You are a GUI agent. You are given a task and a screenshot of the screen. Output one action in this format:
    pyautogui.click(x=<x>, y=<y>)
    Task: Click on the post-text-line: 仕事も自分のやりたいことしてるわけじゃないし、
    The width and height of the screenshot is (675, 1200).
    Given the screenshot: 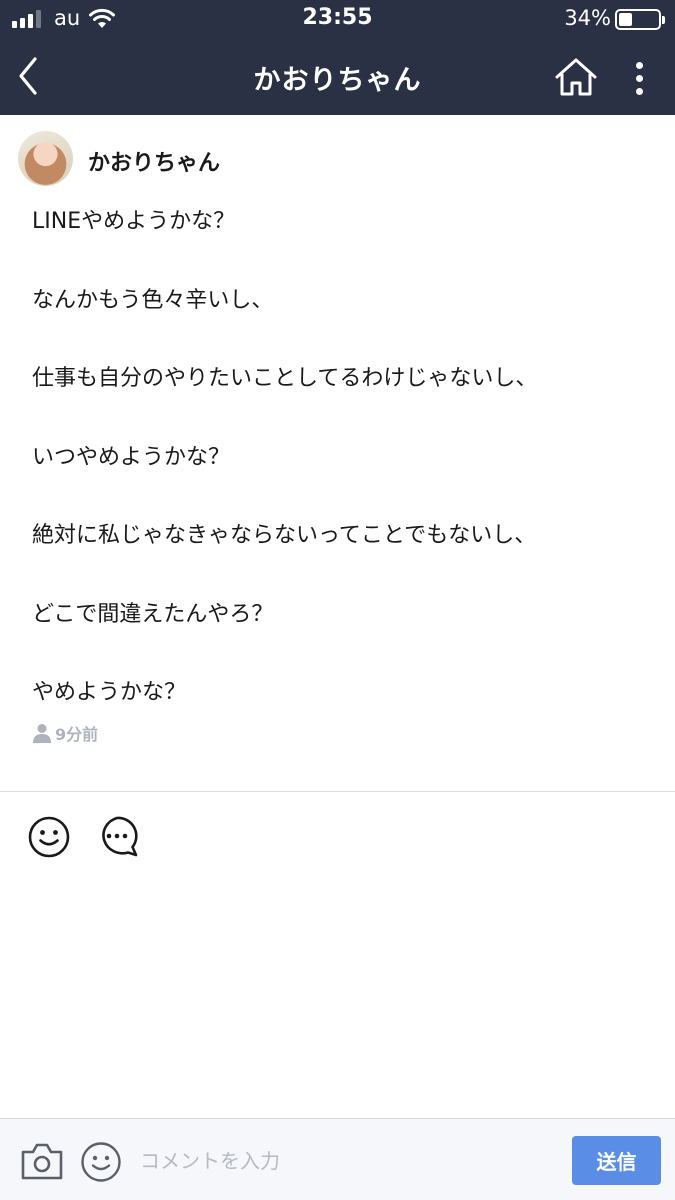 What is the action you would take?
    pyautogui.click(x=285, y=378)
    